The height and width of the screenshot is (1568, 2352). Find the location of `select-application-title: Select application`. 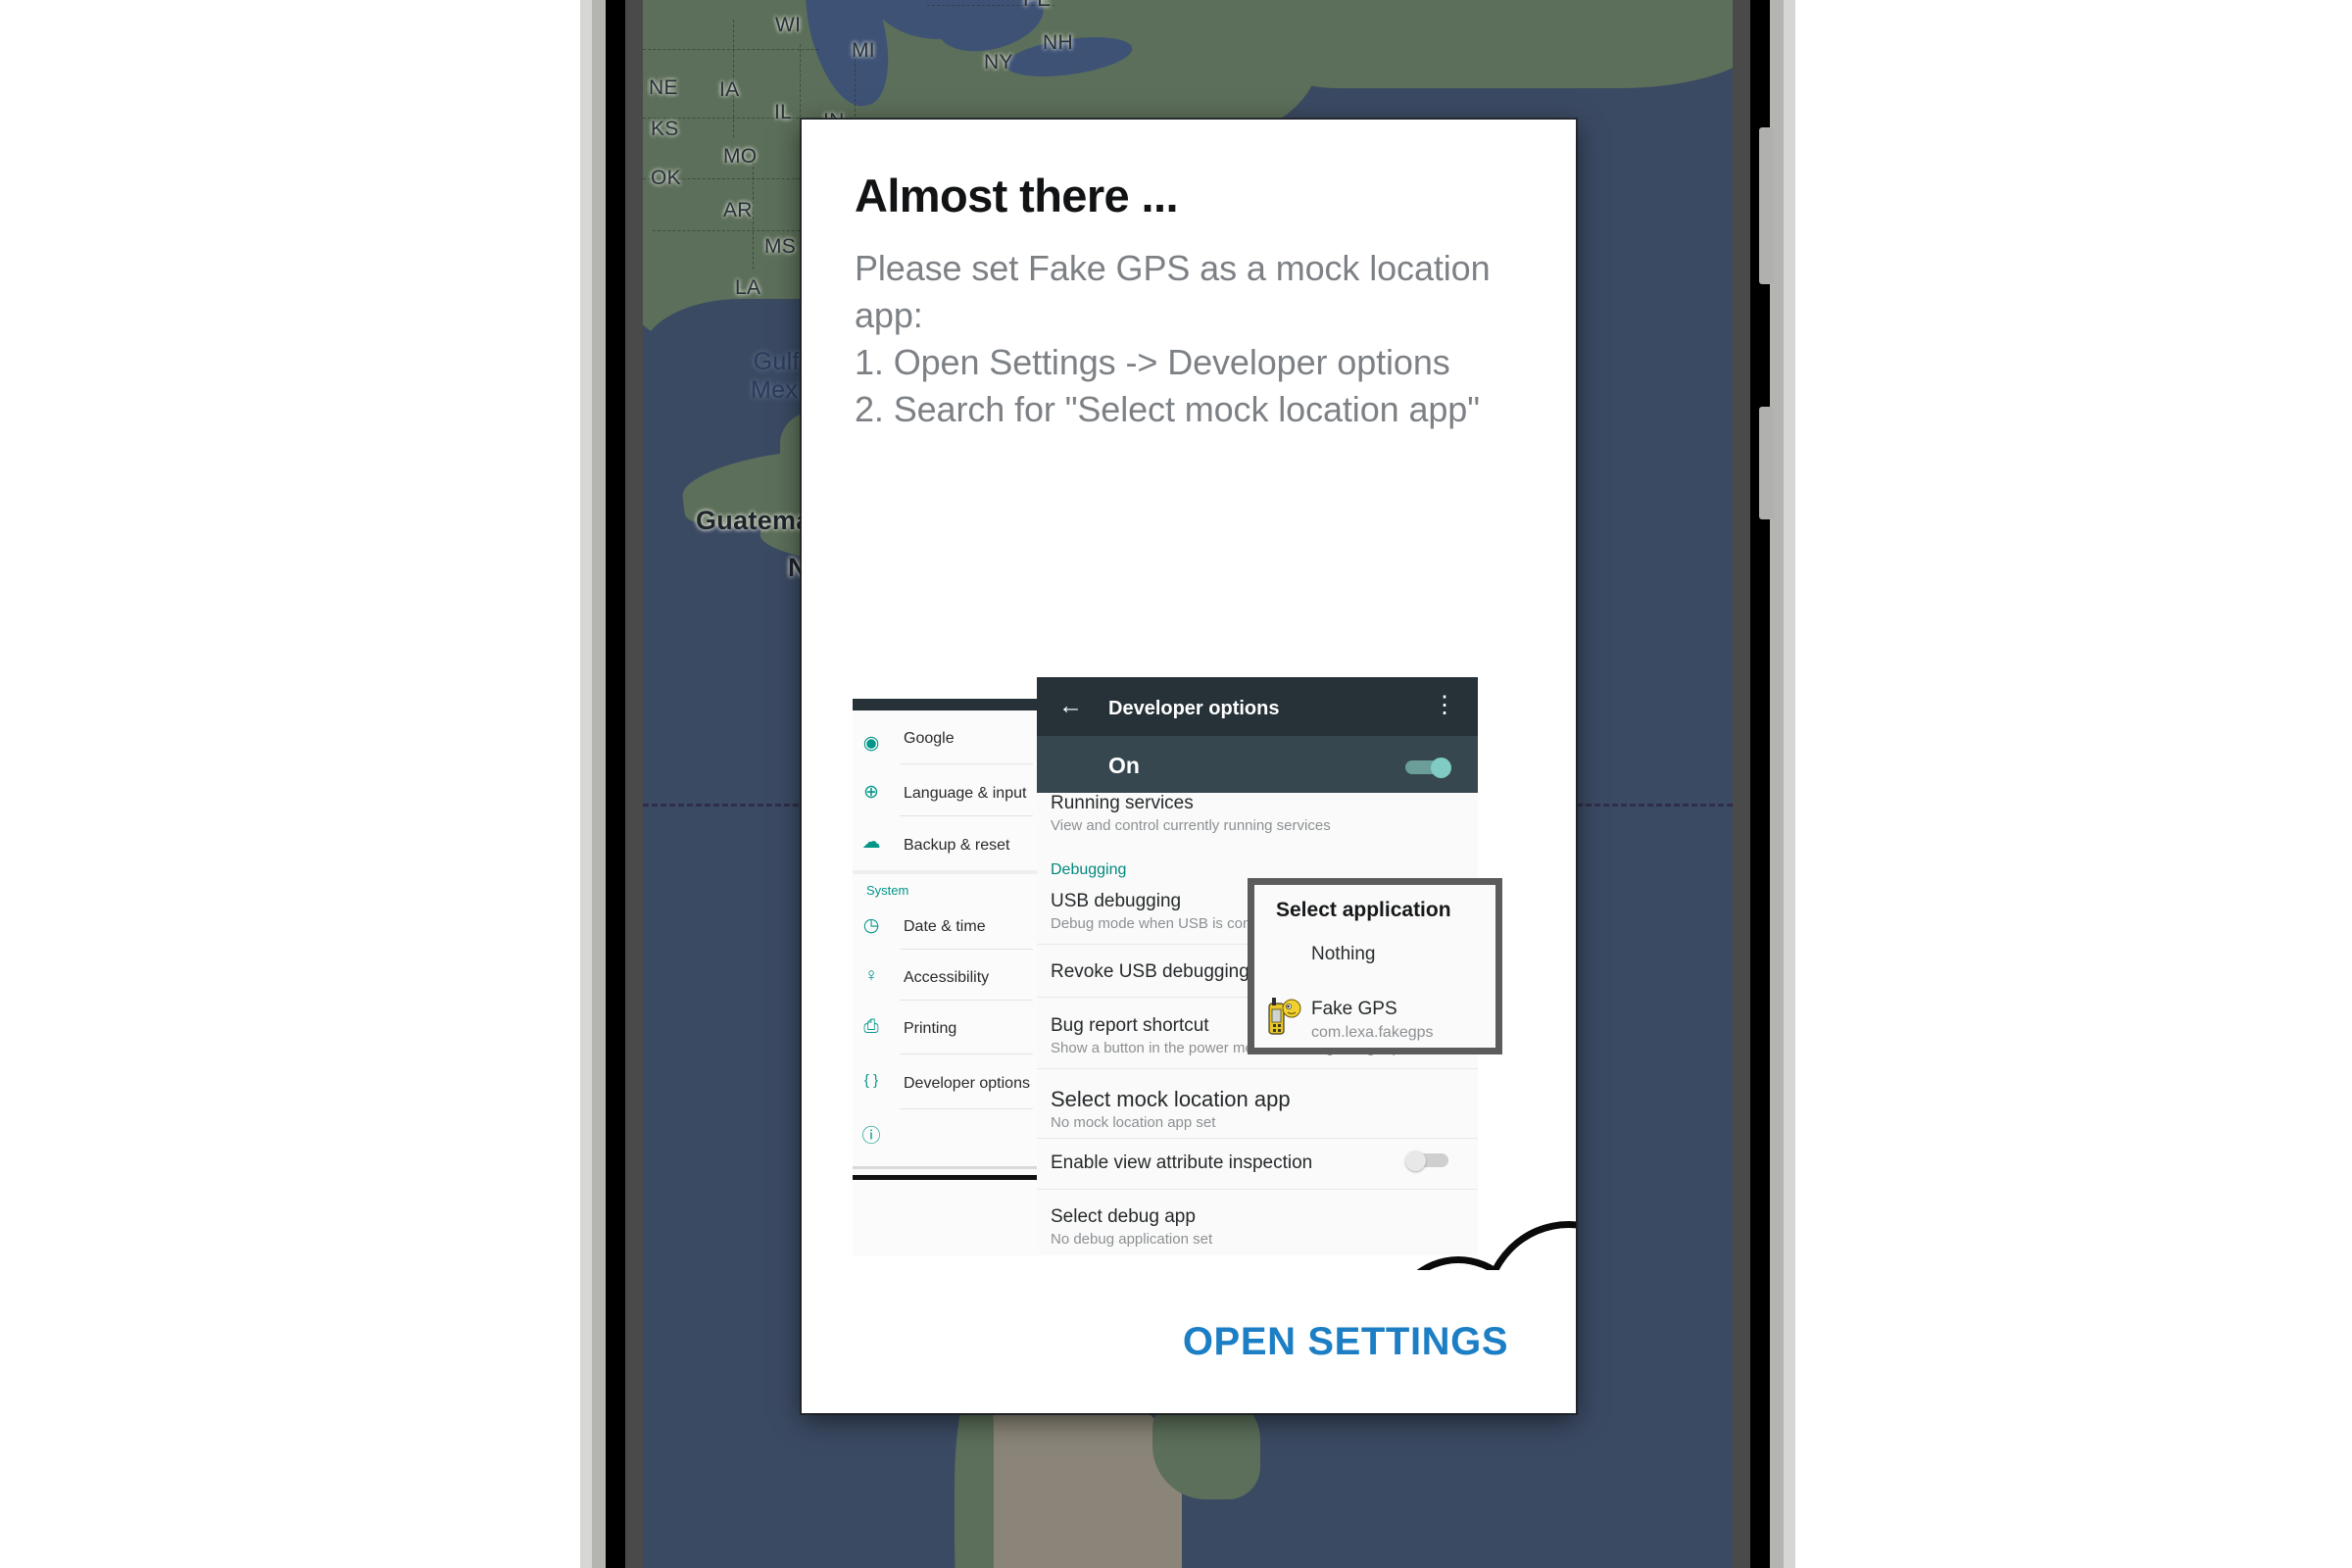

select-application-title: Select application is located at coordinates (1363, 910).